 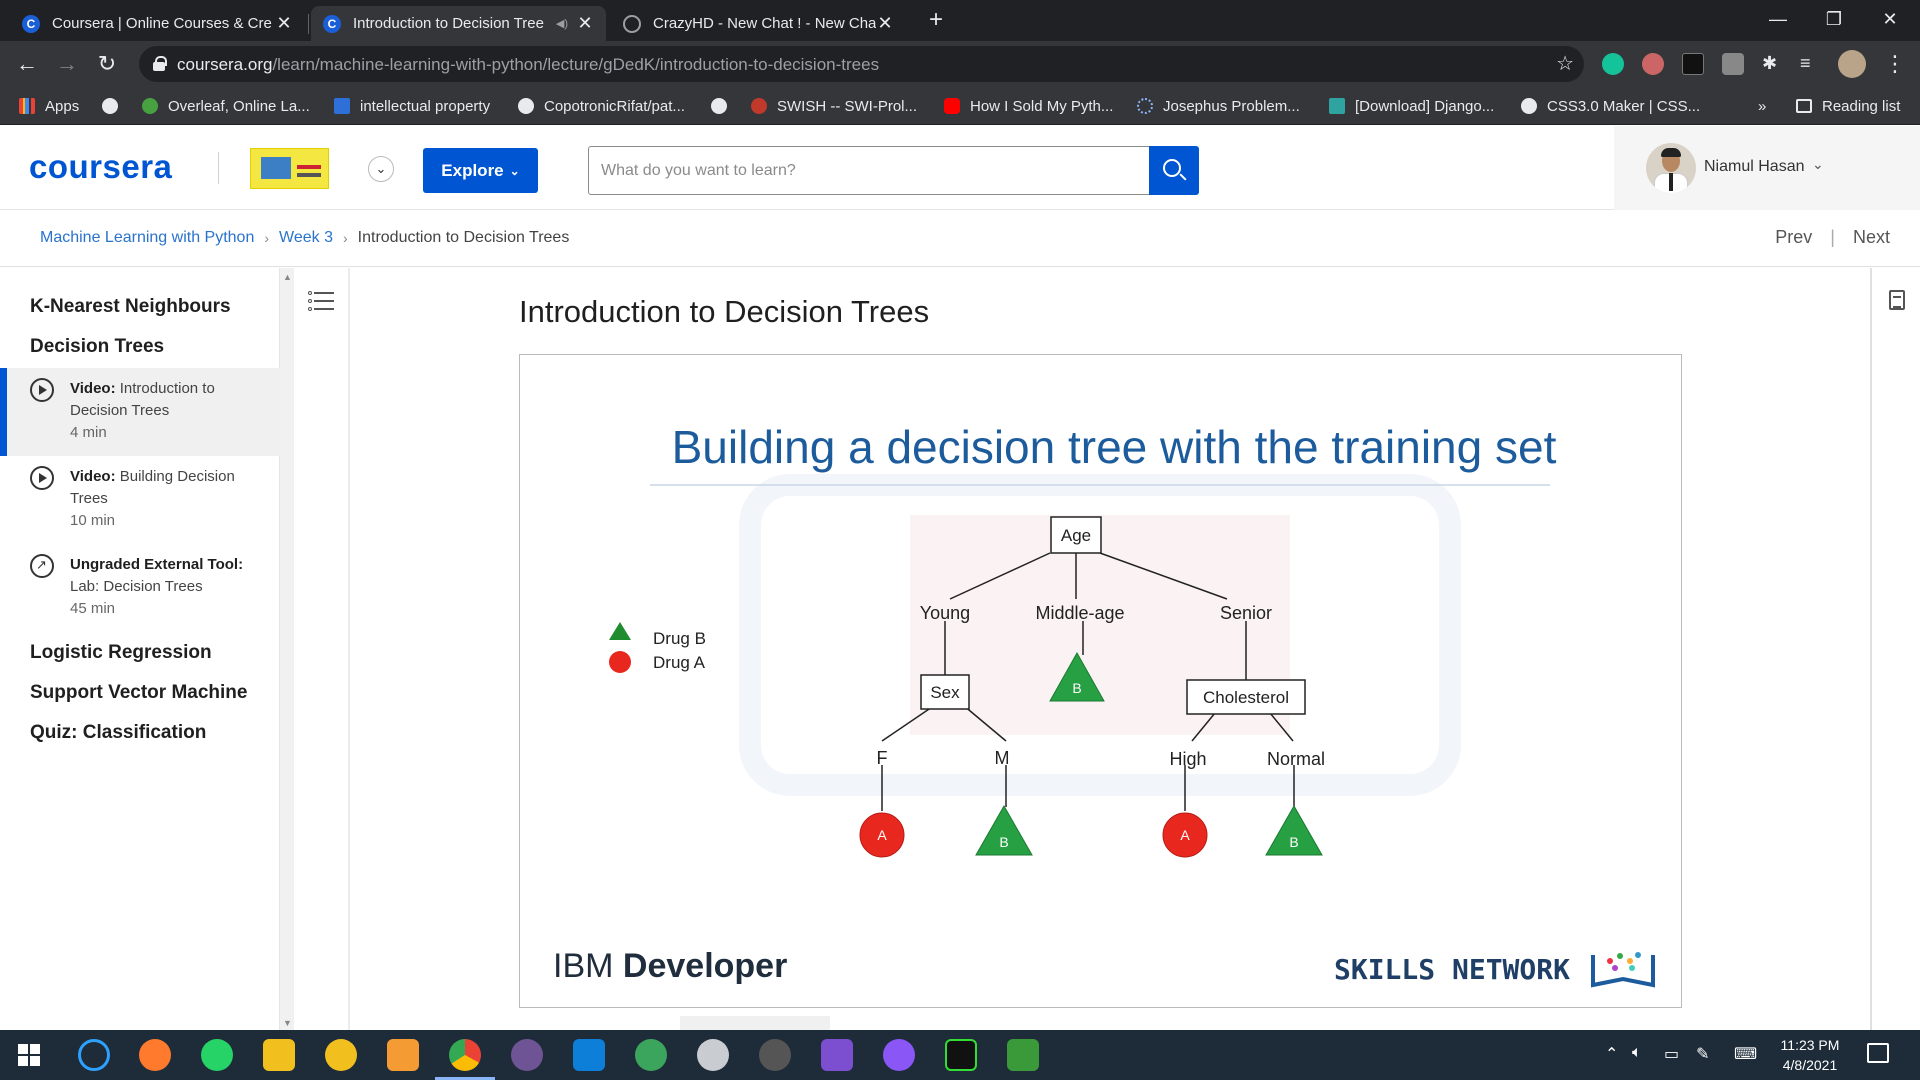 I want to click on speaker-icon: ◀), so click(x=562, y=23).